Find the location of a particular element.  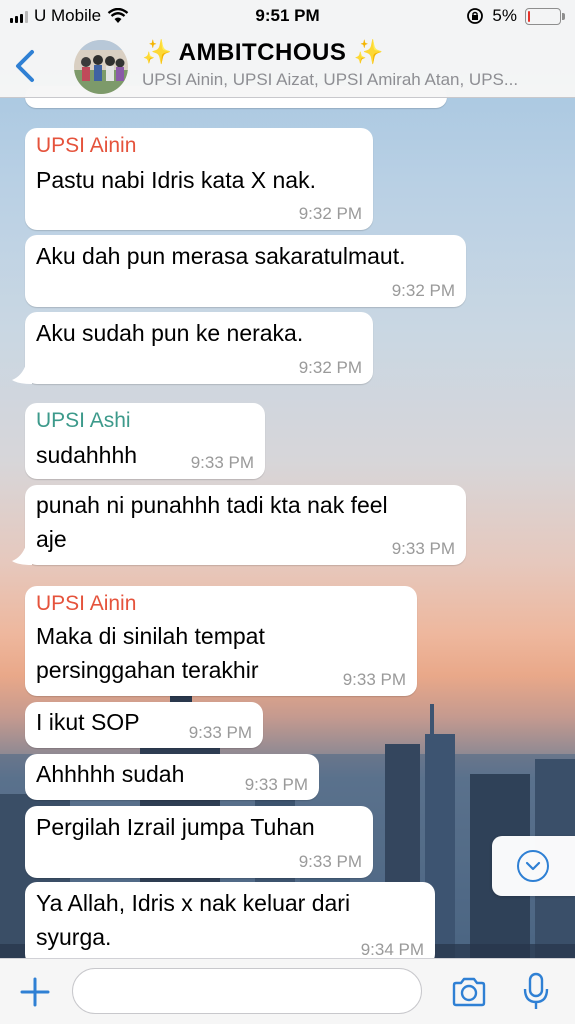

message-text: aje is located at coordinates (51, 539).